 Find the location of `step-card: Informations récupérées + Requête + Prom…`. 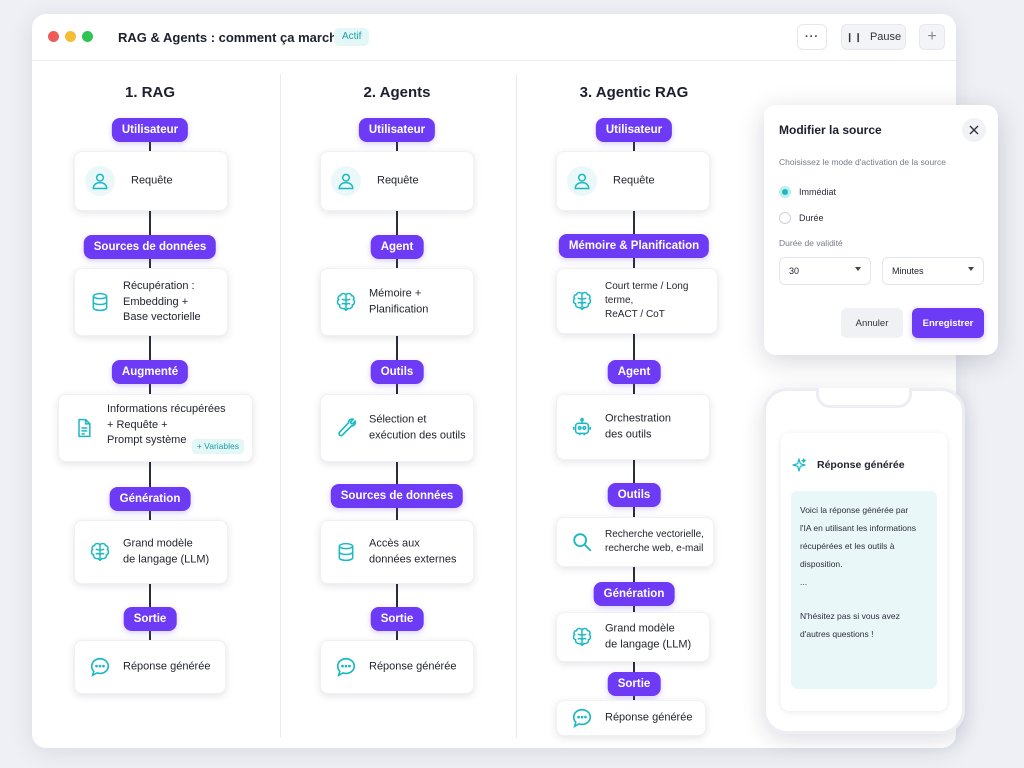

step-card: Informations récupérées + Requête + Prom… is located at coordinates (155, 428).